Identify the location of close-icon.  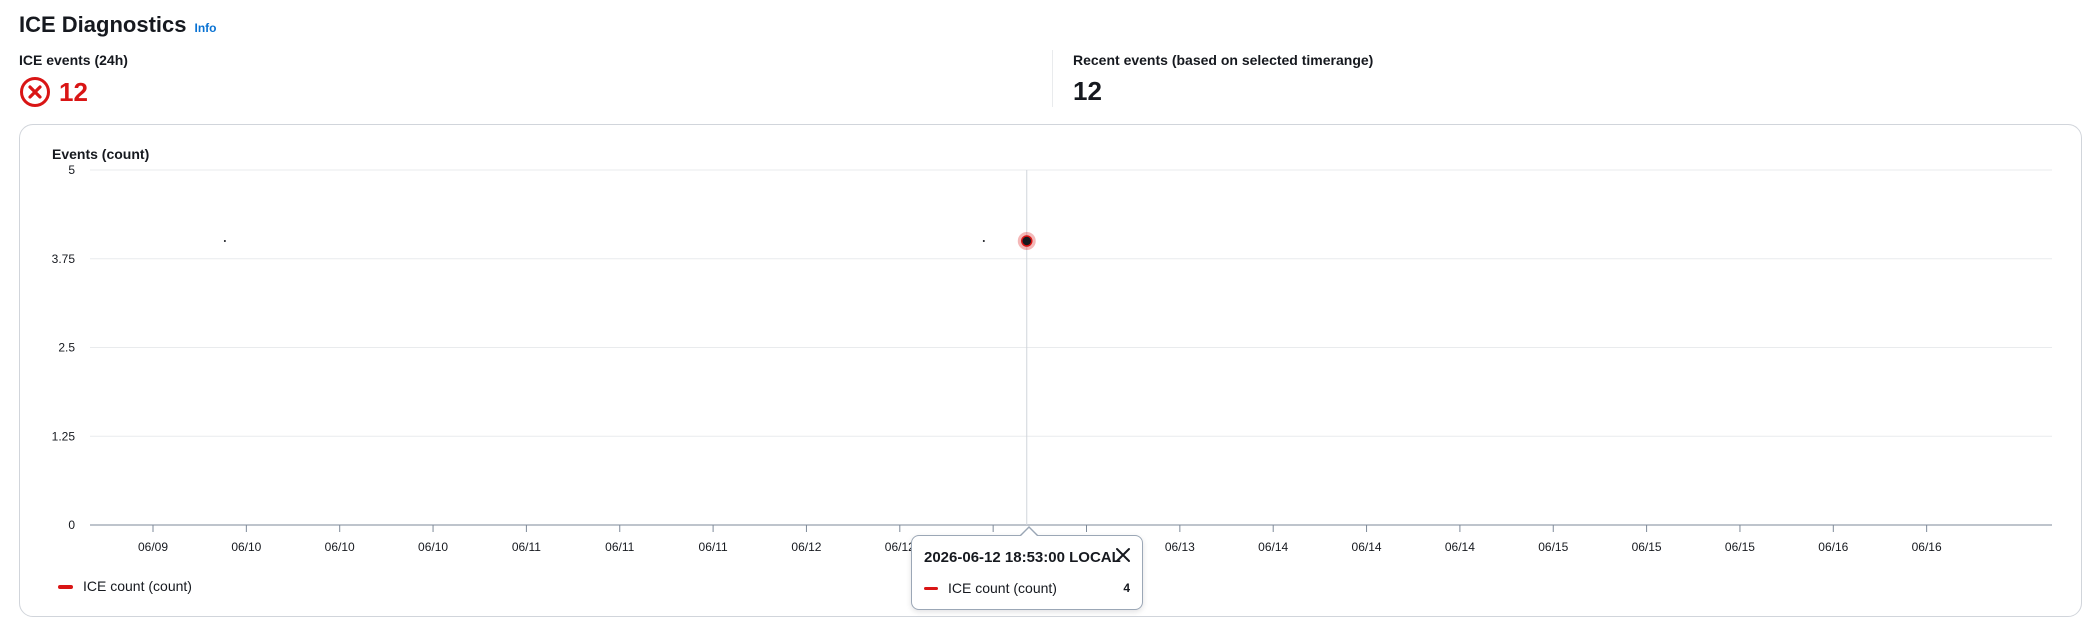
(1123, 555).